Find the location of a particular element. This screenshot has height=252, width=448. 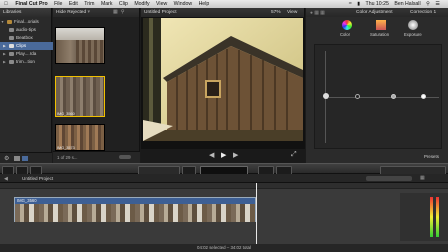

notifications-icon: ☰ is located at coordinates (437, 4).